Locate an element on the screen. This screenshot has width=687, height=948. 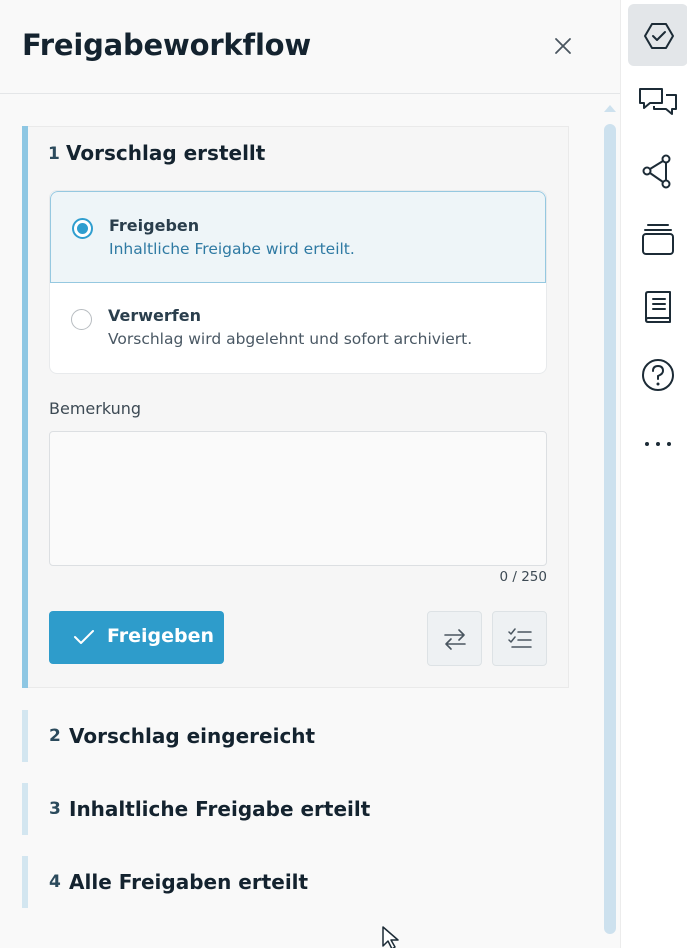
panel-header: Freigabeworkflow is located at coordinates (310, 47).